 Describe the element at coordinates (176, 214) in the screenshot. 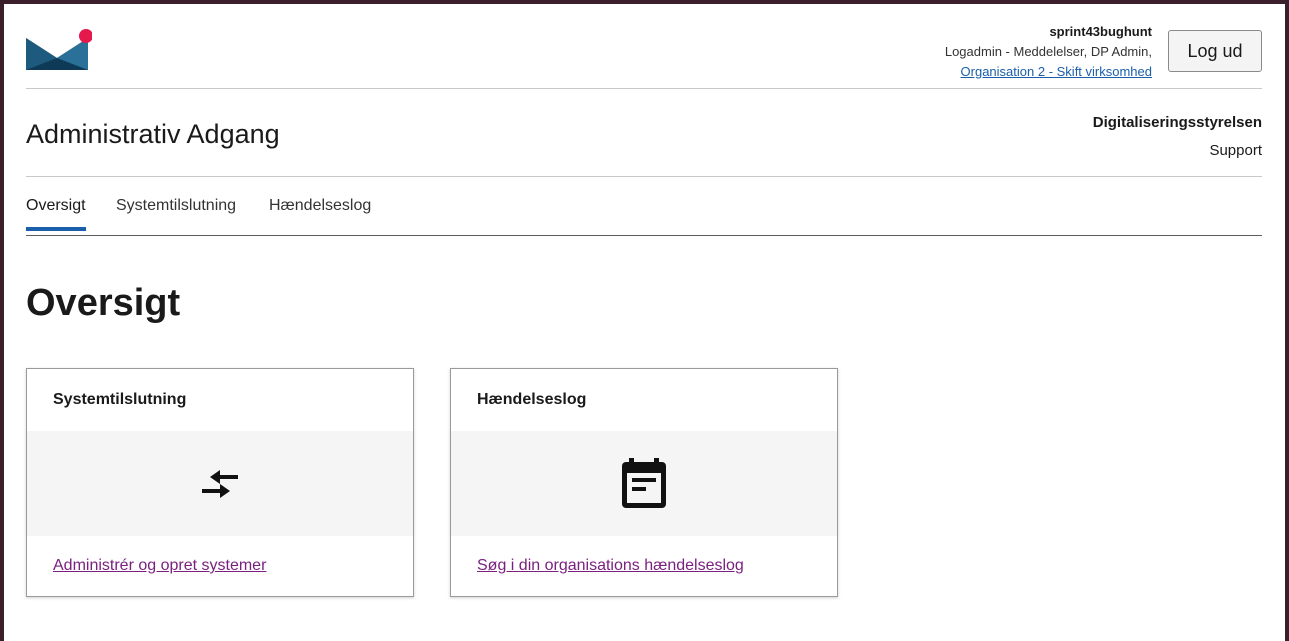

I see `tab-systemtilslutning: Systemtilslutning` at that location.